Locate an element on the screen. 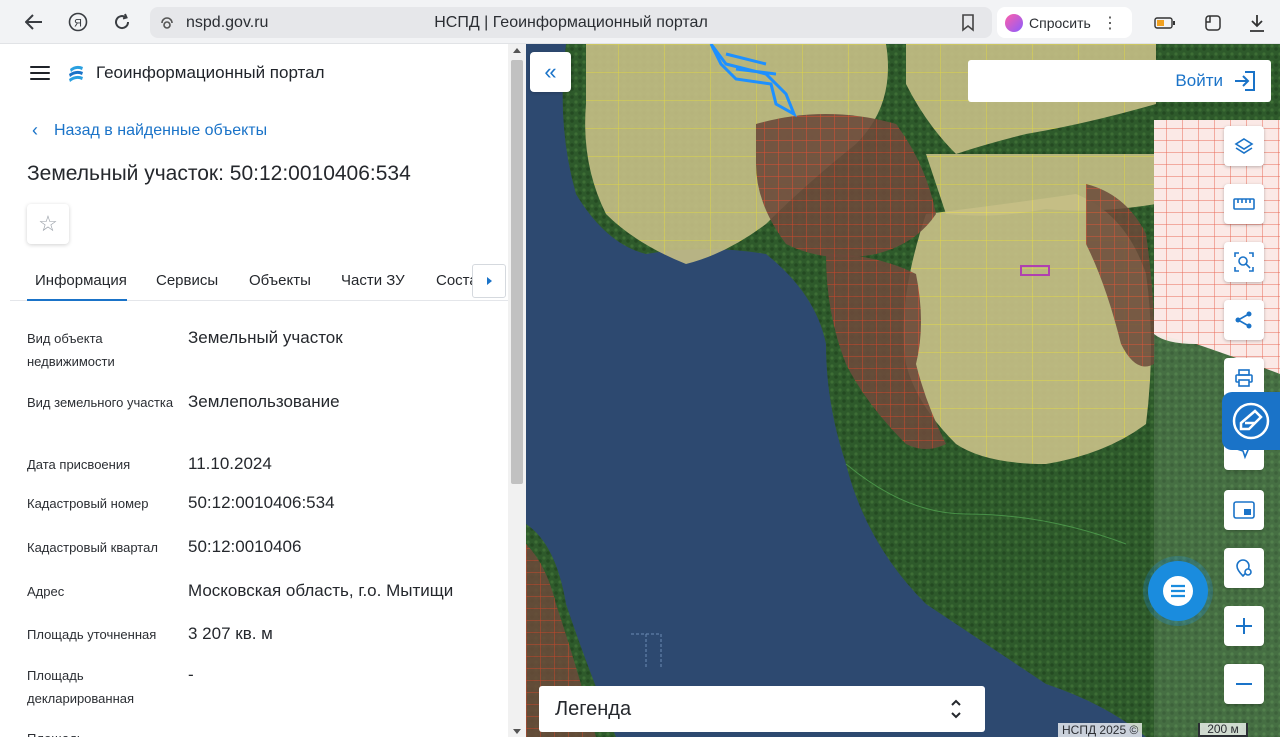 The height and width of the screenshot is (737, 1280). gosuslugi-icon is located at coordinates (1251, 421).